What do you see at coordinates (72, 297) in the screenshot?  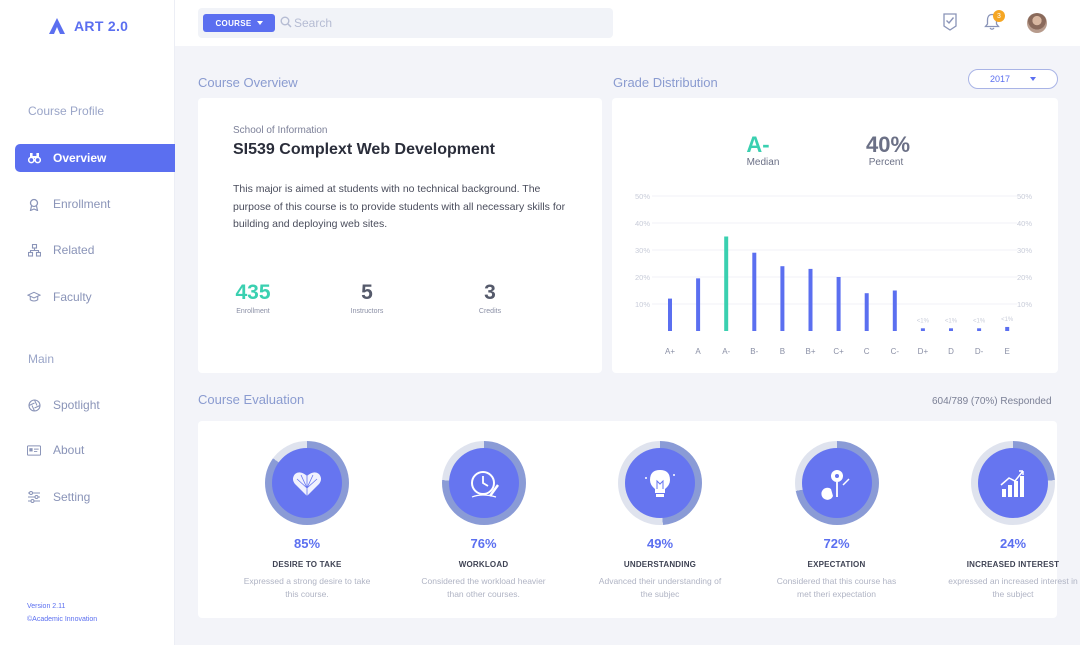 I see `sidebar-item-label: Faculty` at bounding box center [72, 297].